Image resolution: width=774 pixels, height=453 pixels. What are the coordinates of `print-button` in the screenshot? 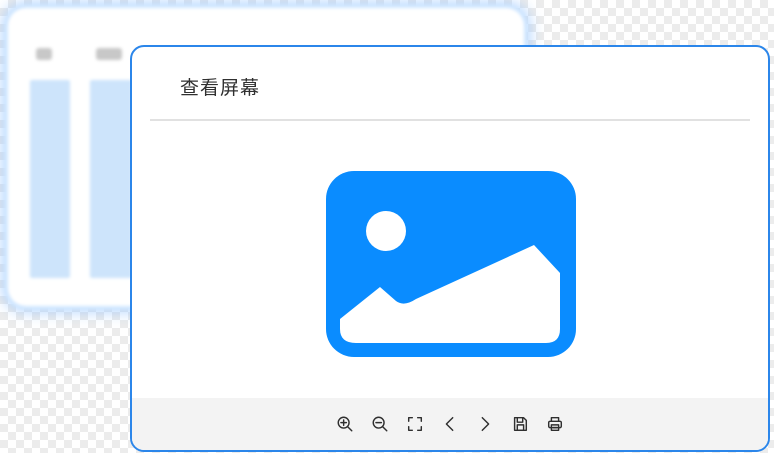 It's located at (555, 424).